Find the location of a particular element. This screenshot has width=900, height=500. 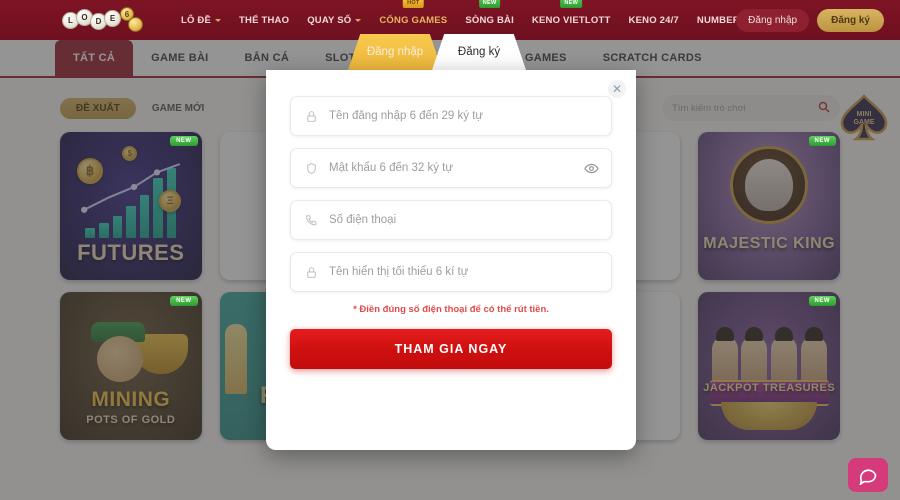

register-button: Đăng ký is located at coordinates (850, 20).